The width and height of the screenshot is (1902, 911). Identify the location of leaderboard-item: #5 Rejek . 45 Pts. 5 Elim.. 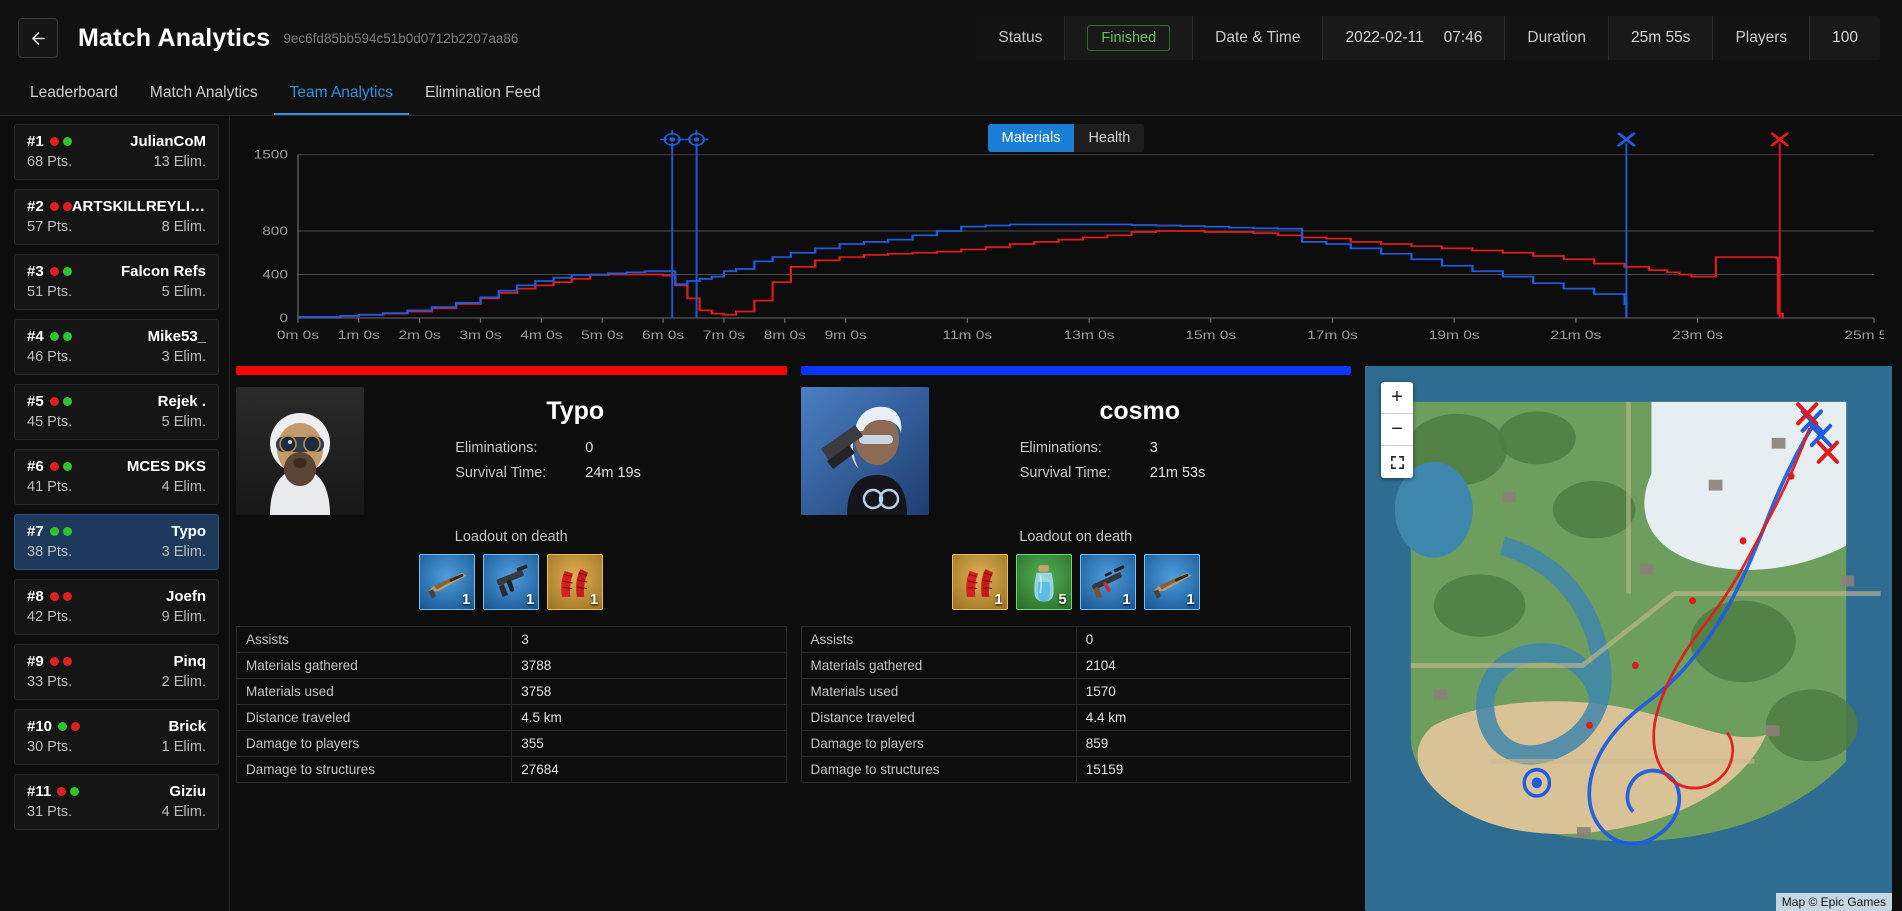
(116, 412).